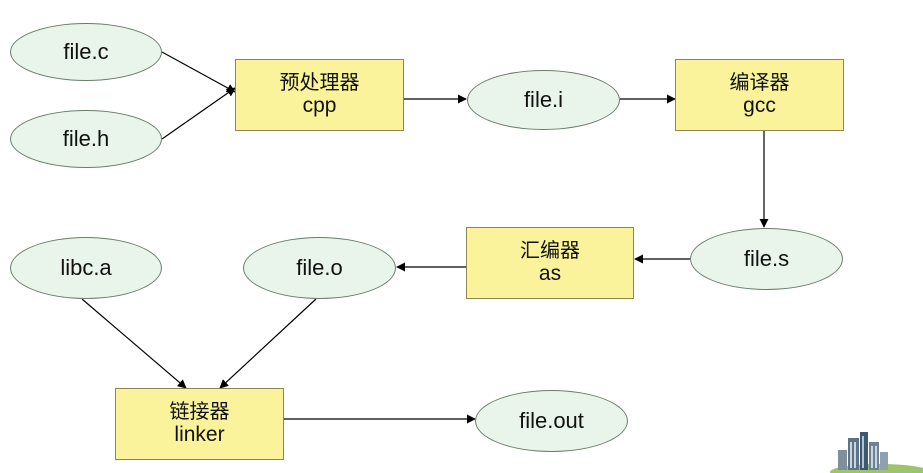 The width and height of the screenshot is (923, 473). I want to click on node-file-i: file.i, so click(543, 100).